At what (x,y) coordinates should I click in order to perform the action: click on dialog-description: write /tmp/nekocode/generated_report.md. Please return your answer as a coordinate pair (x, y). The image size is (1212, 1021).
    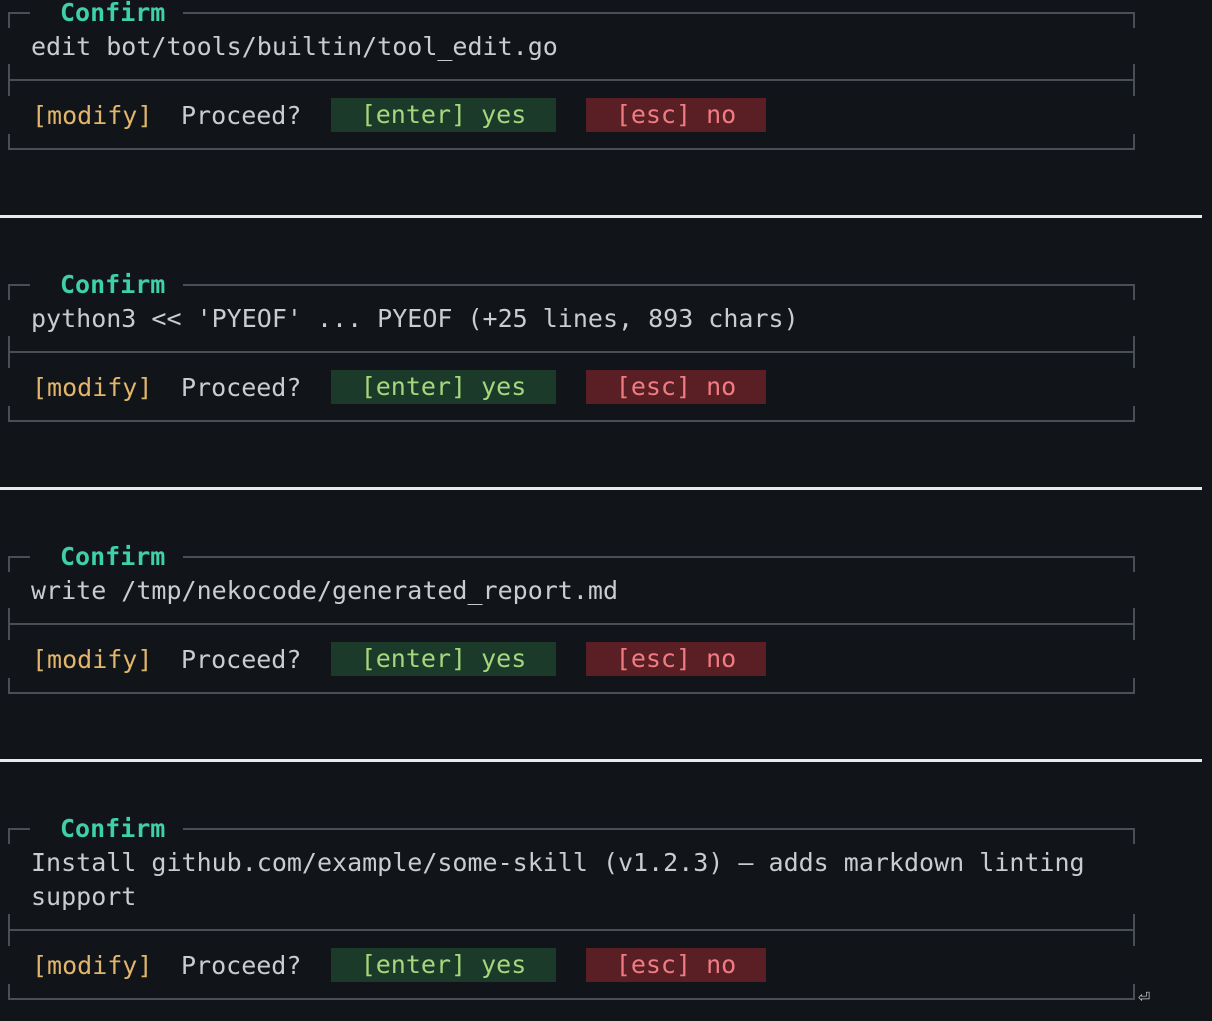
    Looking at the image, I should click on (324, 590).